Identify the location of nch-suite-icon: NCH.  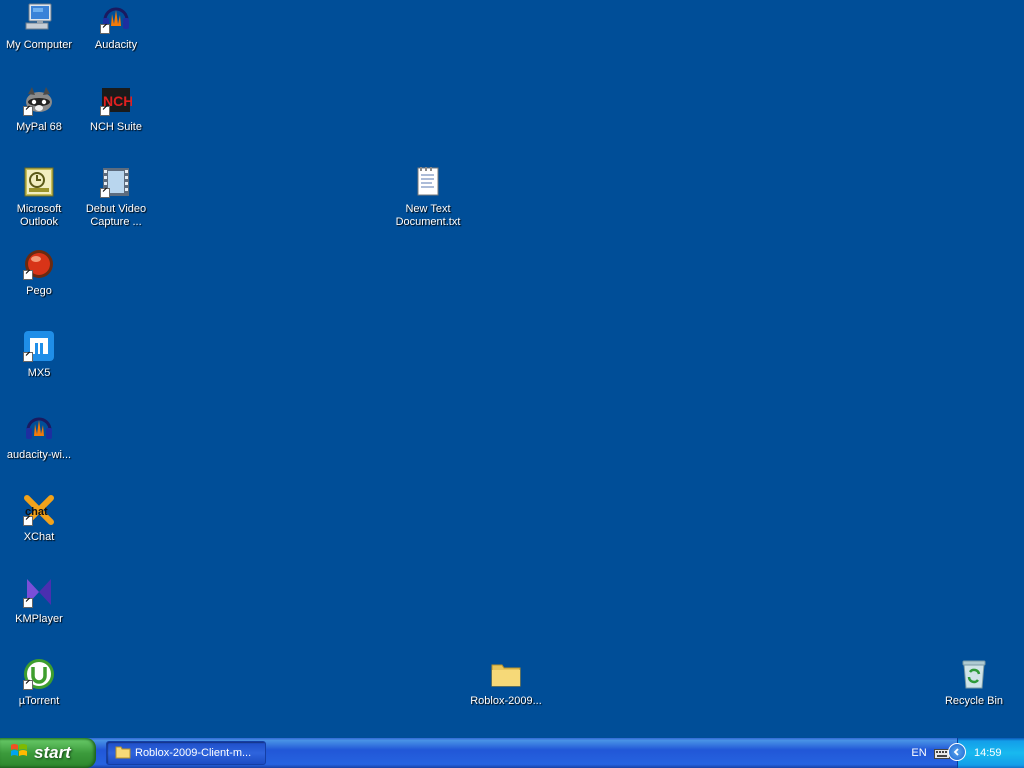
(116, 100).